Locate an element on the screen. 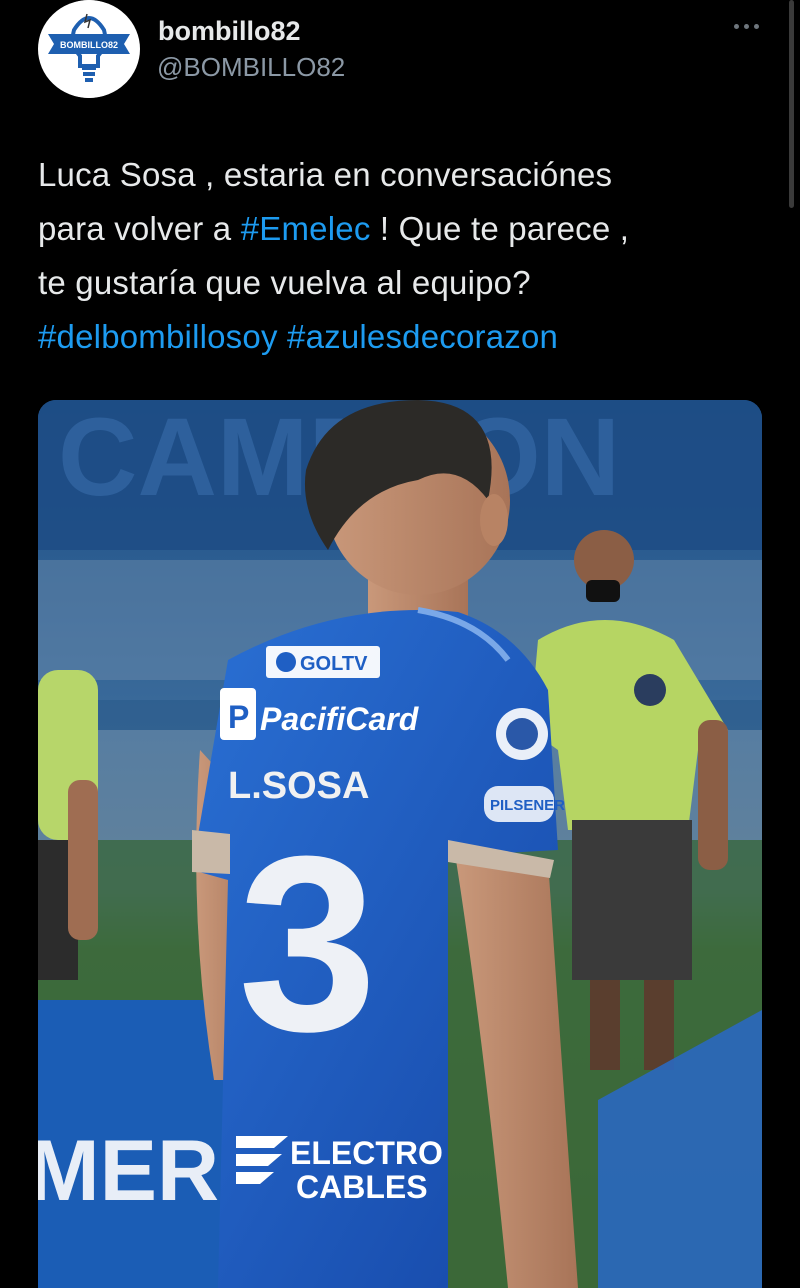  tweet-text-line: para volver a #Emelec ! Que te parece , is located at coordinates (408, 229).